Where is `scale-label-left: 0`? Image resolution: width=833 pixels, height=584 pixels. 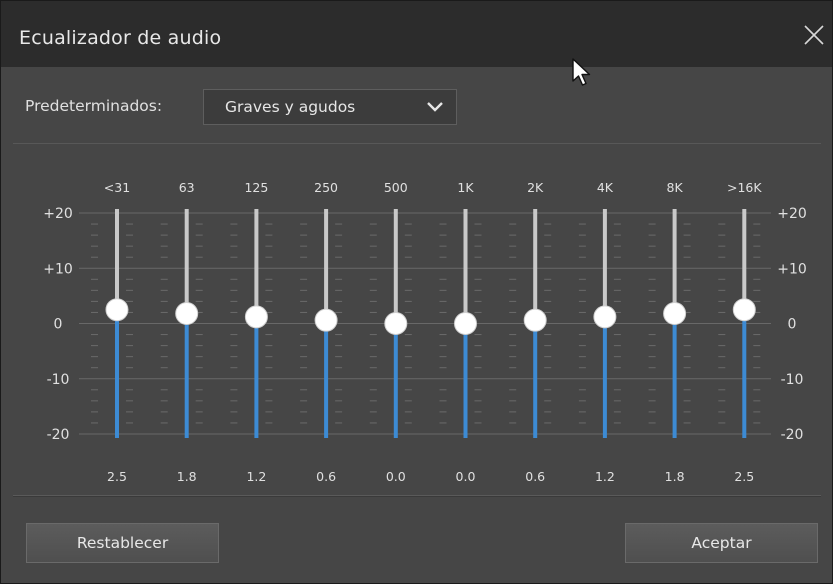 scale-label-left: 0 is located at coordinates (58, 325).